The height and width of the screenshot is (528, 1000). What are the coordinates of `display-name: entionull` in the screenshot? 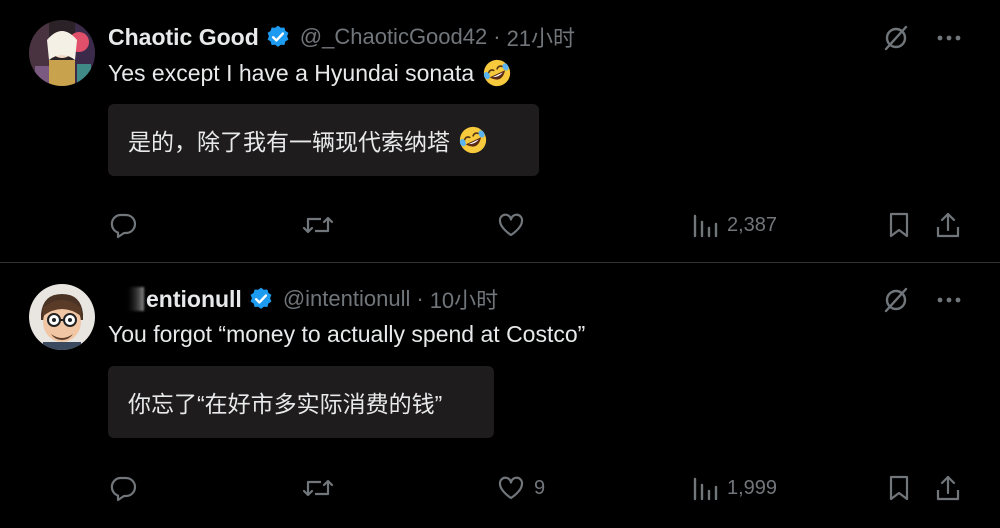 It's located at (194, 299).